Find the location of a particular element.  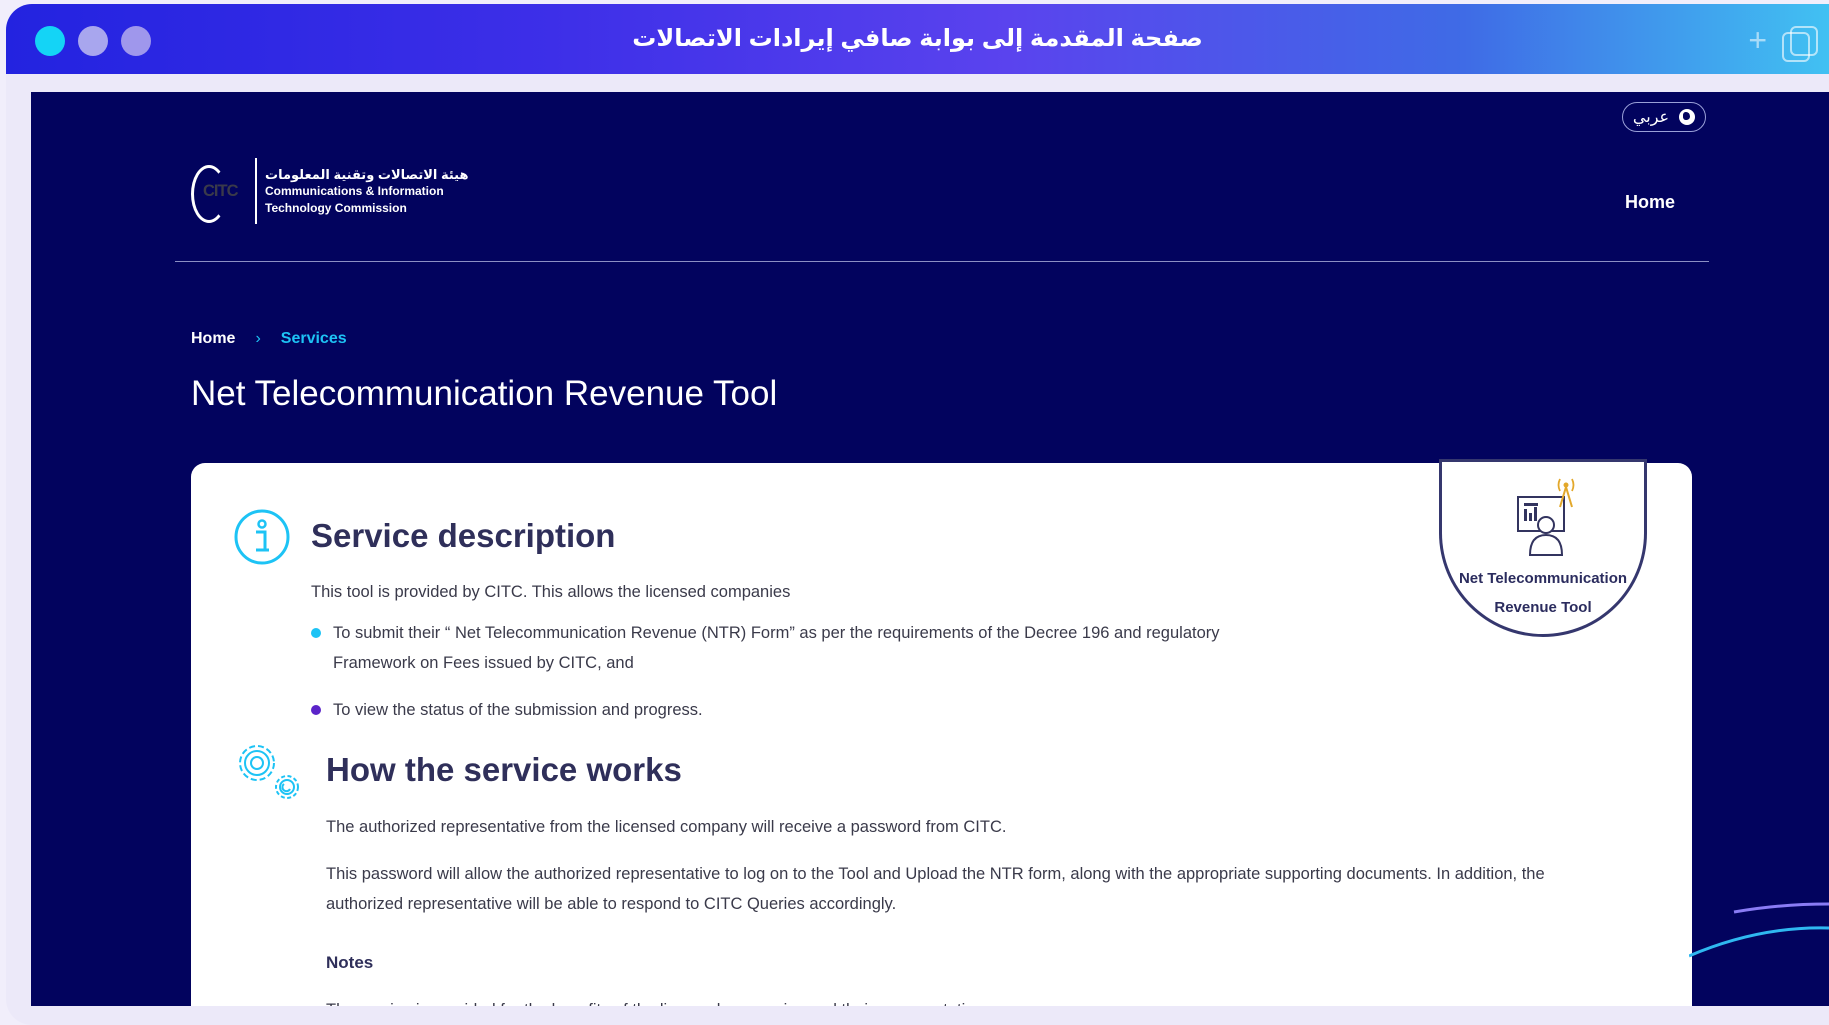

logo-english-line1: Communications & Information is located at coordinates (354, 190).